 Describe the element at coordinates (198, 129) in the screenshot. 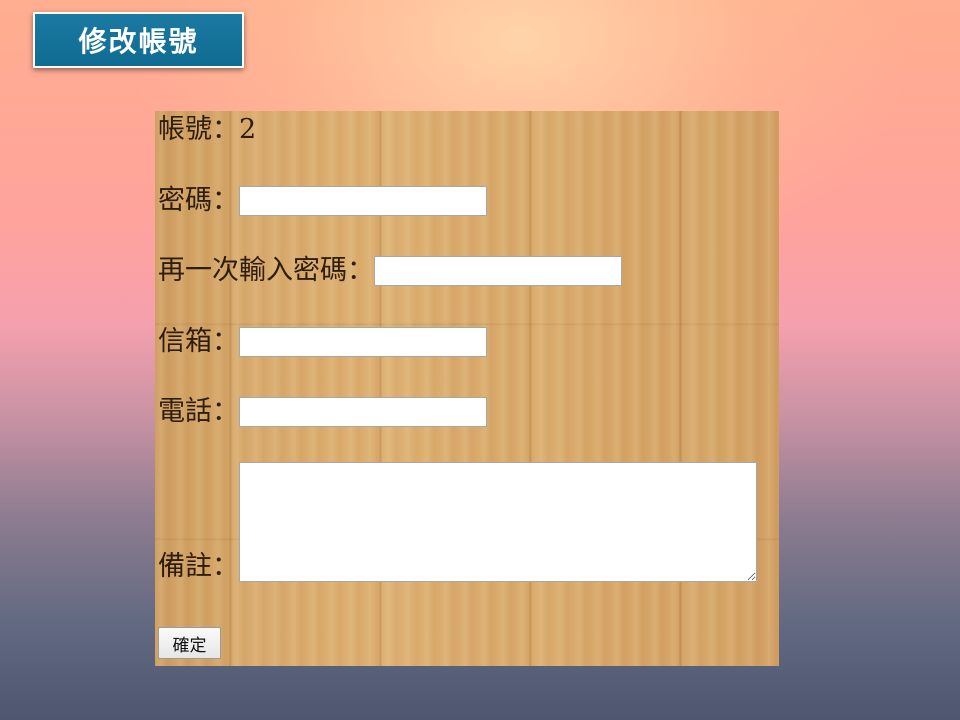

I see `account-label: 帳號：` at that location.